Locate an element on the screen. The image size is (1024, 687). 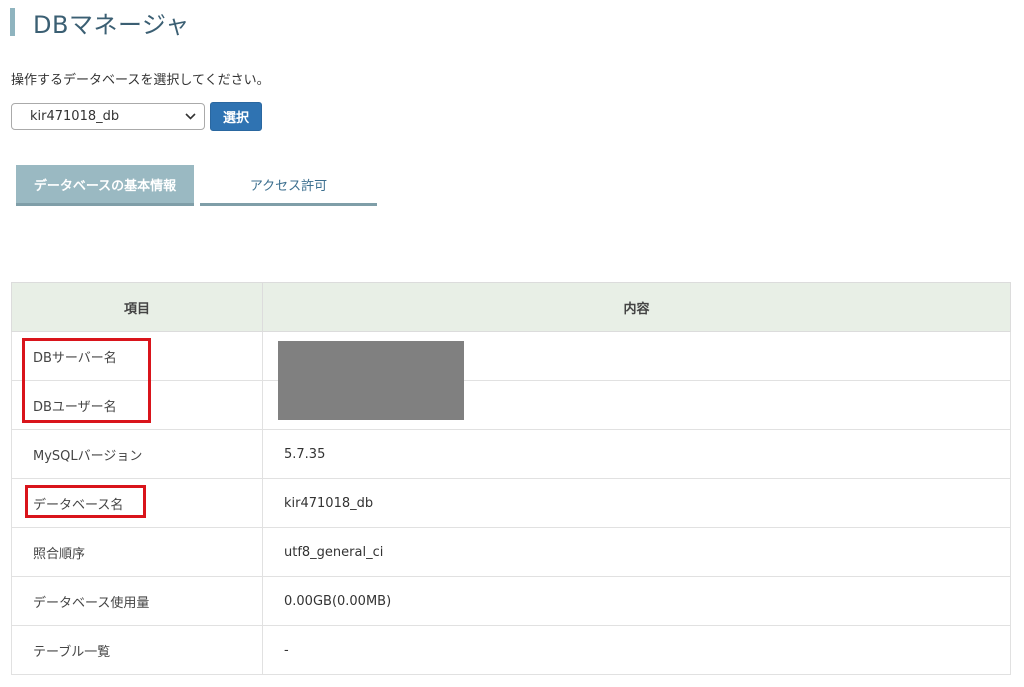
title-accent-bar is located at coordinates (12, 22).